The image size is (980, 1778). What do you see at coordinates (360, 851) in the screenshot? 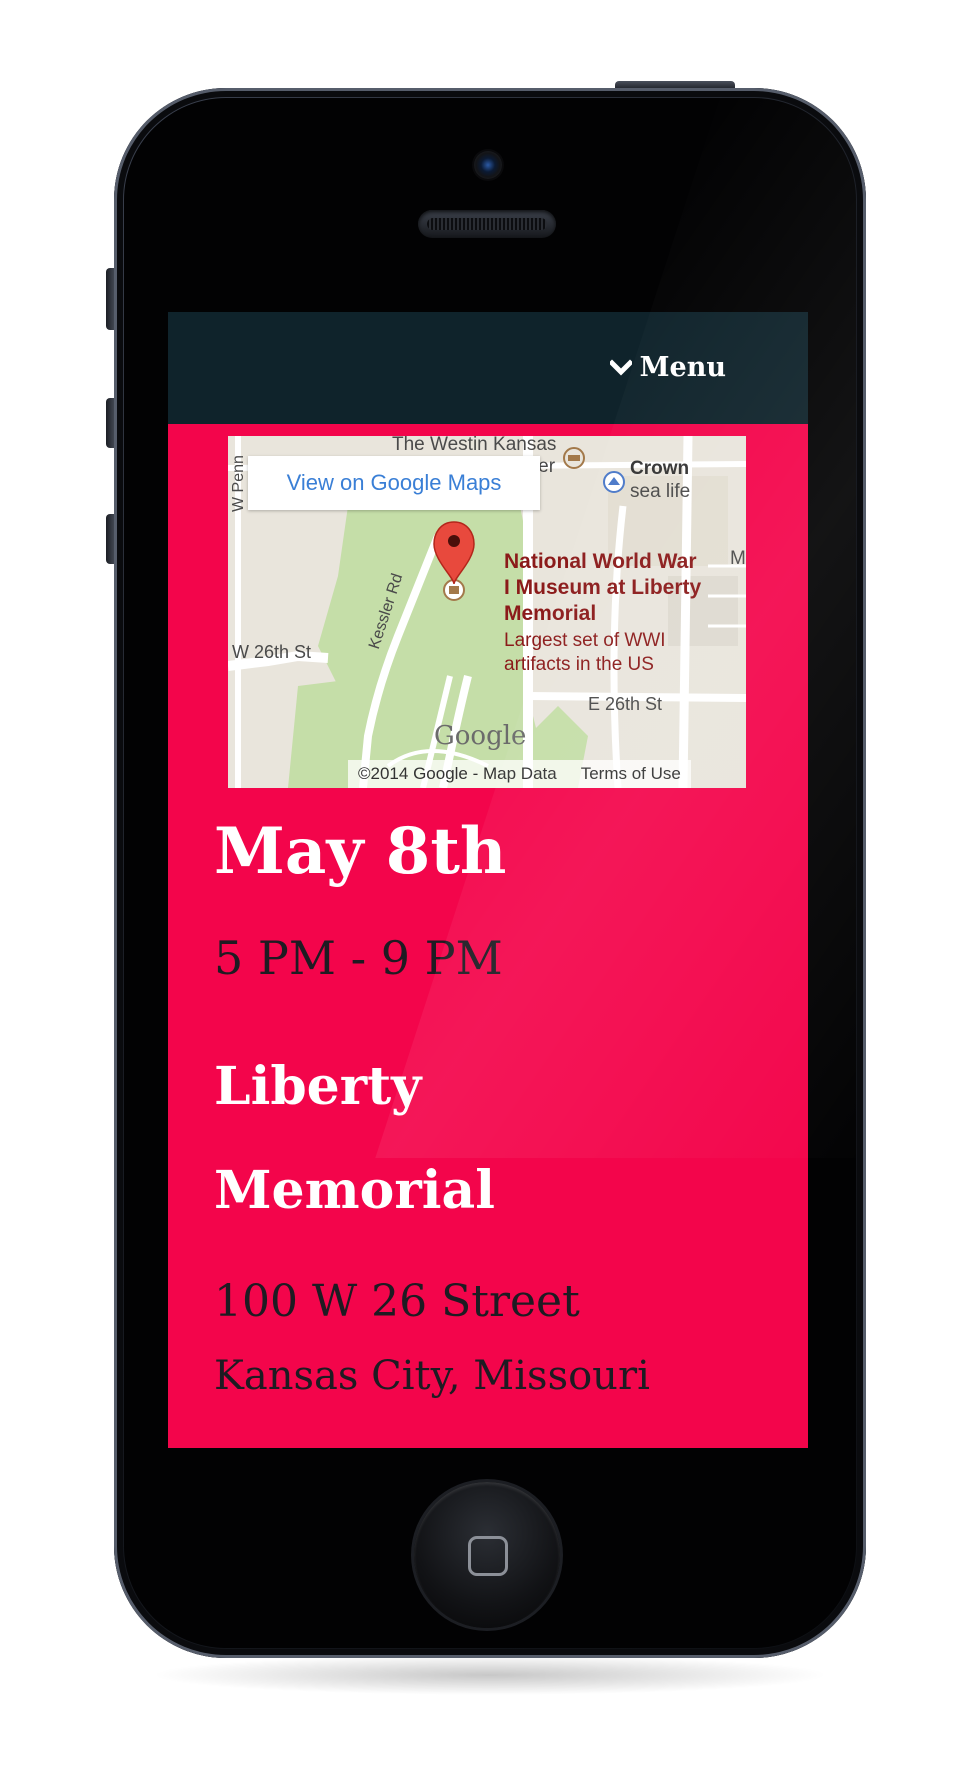
I see `event-date: May 8th` at bounding box center [360, 851].